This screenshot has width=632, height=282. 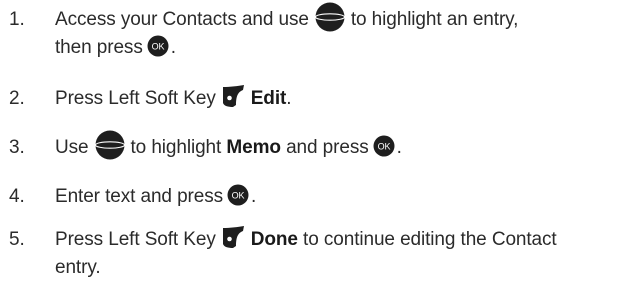 What do you see at coordinates (139, 196) in the screenshot?
I see `step-text-part: Enter text and press` at bounding box center [139, 196].